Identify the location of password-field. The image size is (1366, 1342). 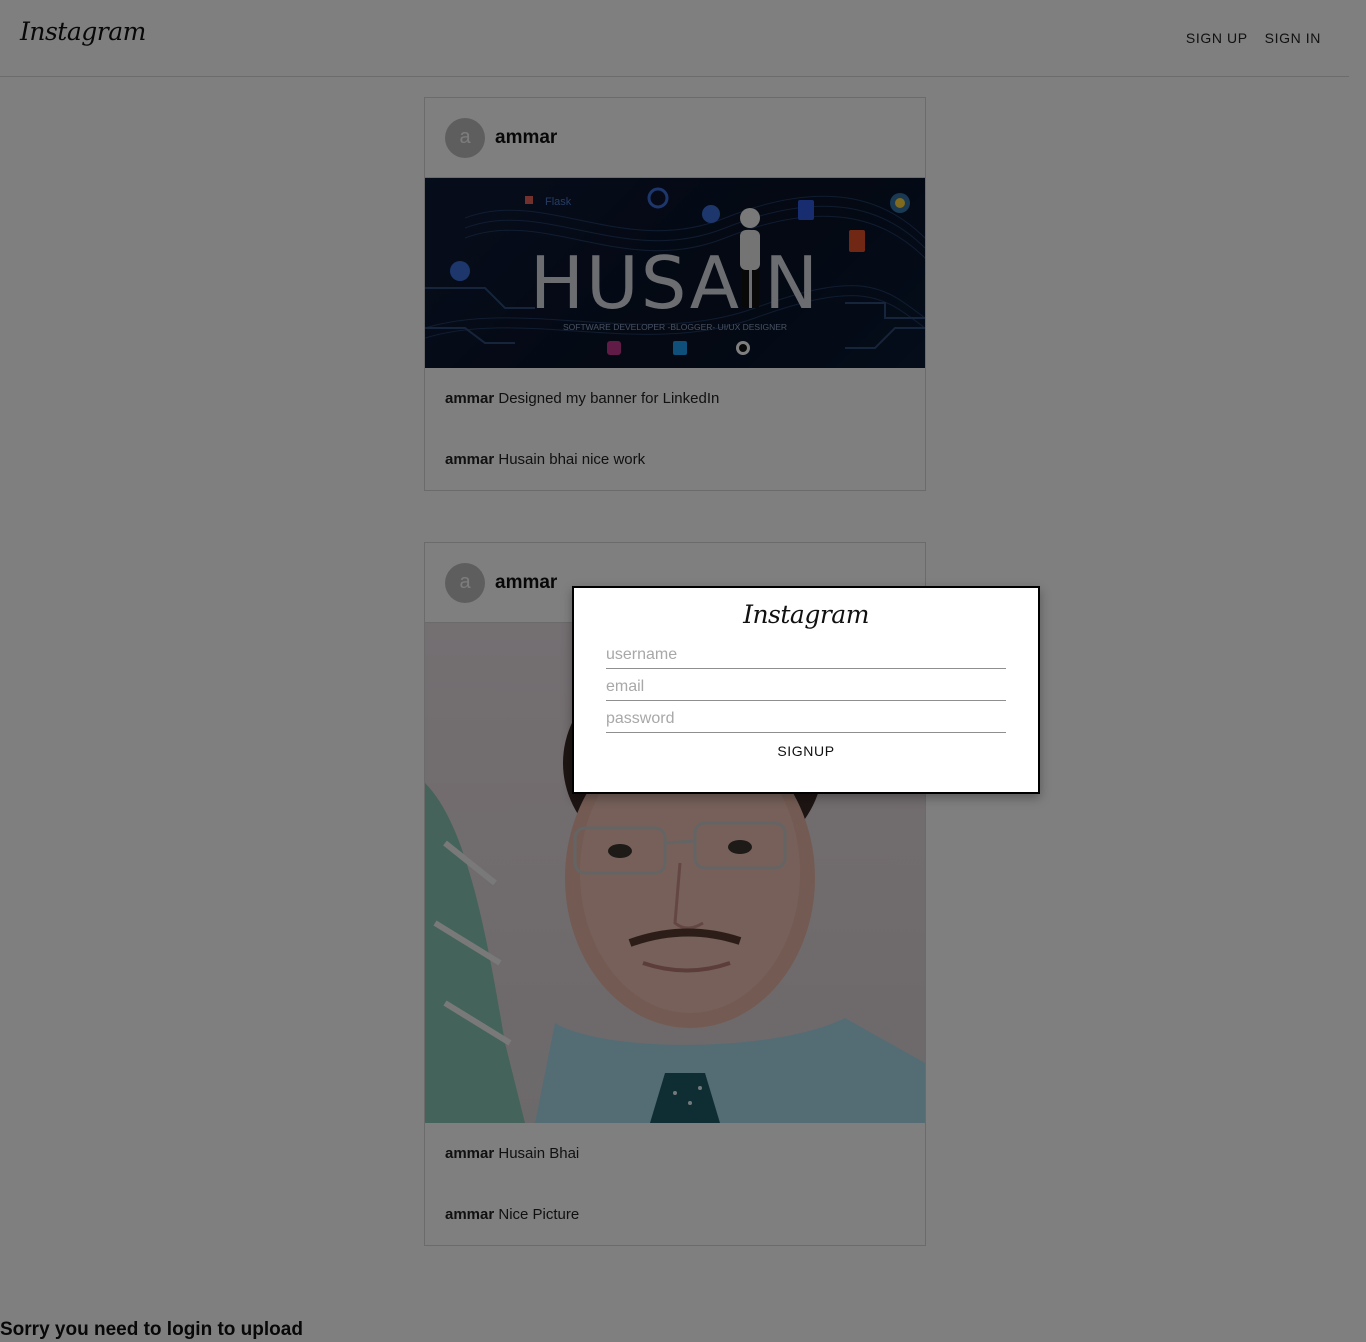
(806, 719).